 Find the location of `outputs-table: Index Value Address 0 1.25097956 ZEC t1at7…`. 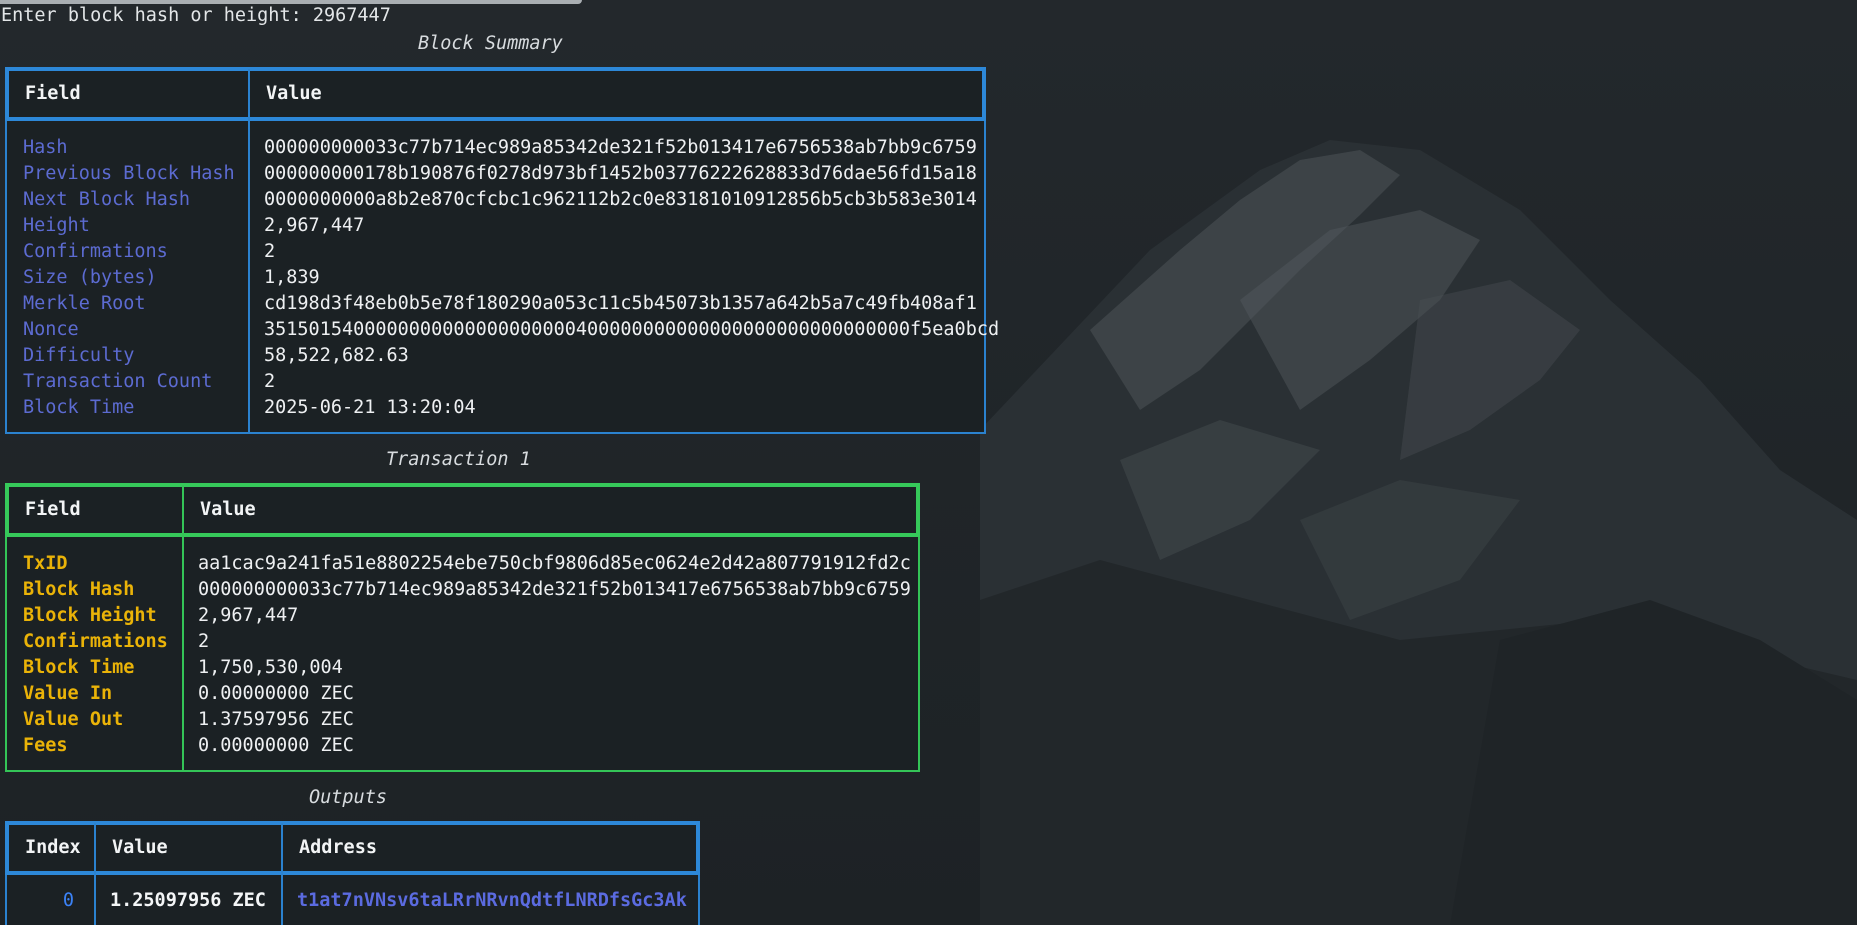

outputs-table: Index Value Address 0 1.25097956 ZEC t1at7… is located at coordinates (352, 873).